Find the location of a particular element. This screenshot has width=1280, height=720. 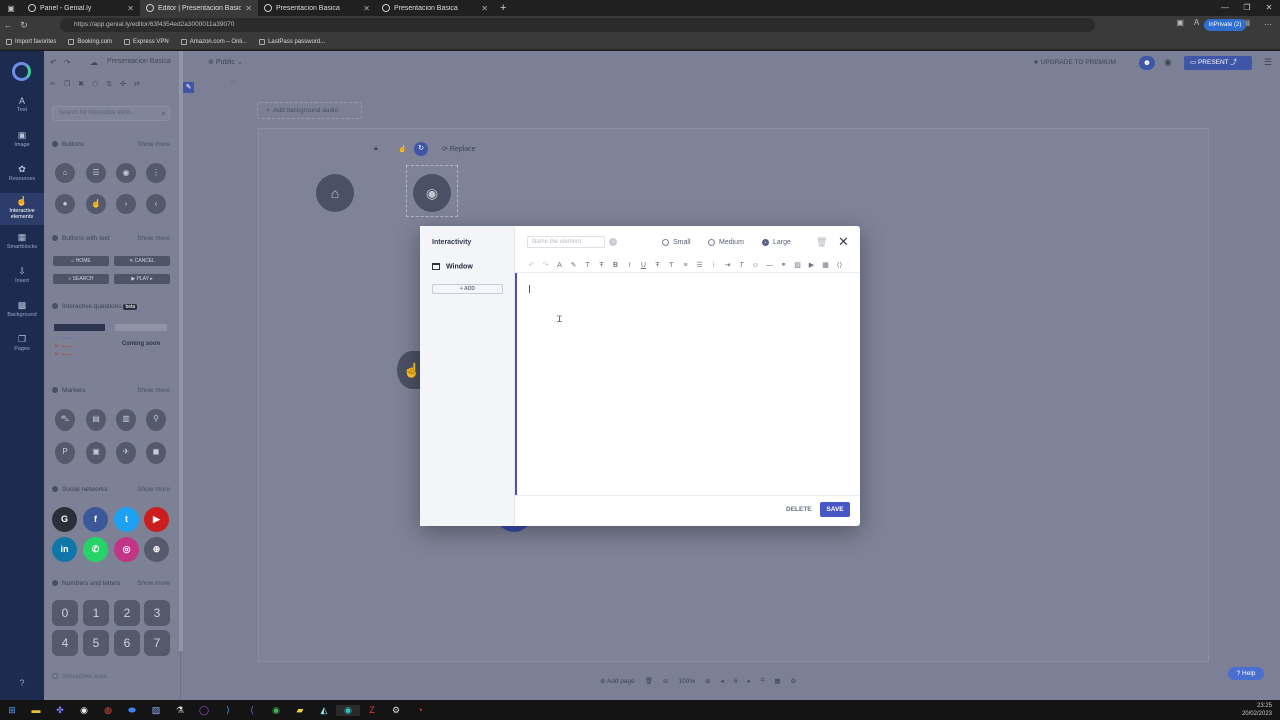

add-audio-button: + Add background audio is located at coordinates (309, 110).